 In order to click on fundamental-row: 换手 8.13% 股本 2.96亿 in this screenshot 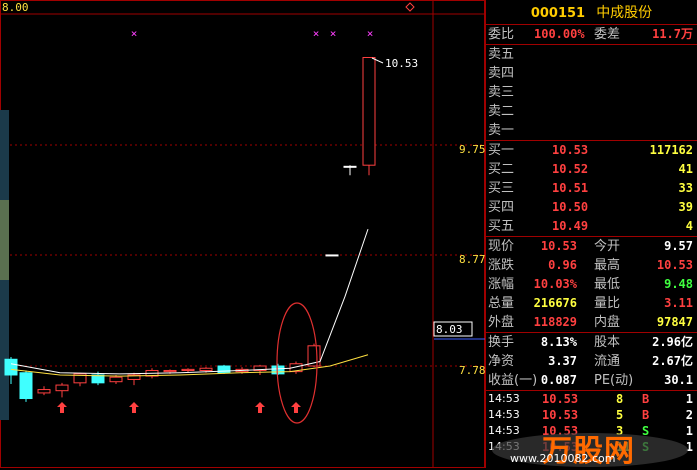, I will do `click(591, 342)`.